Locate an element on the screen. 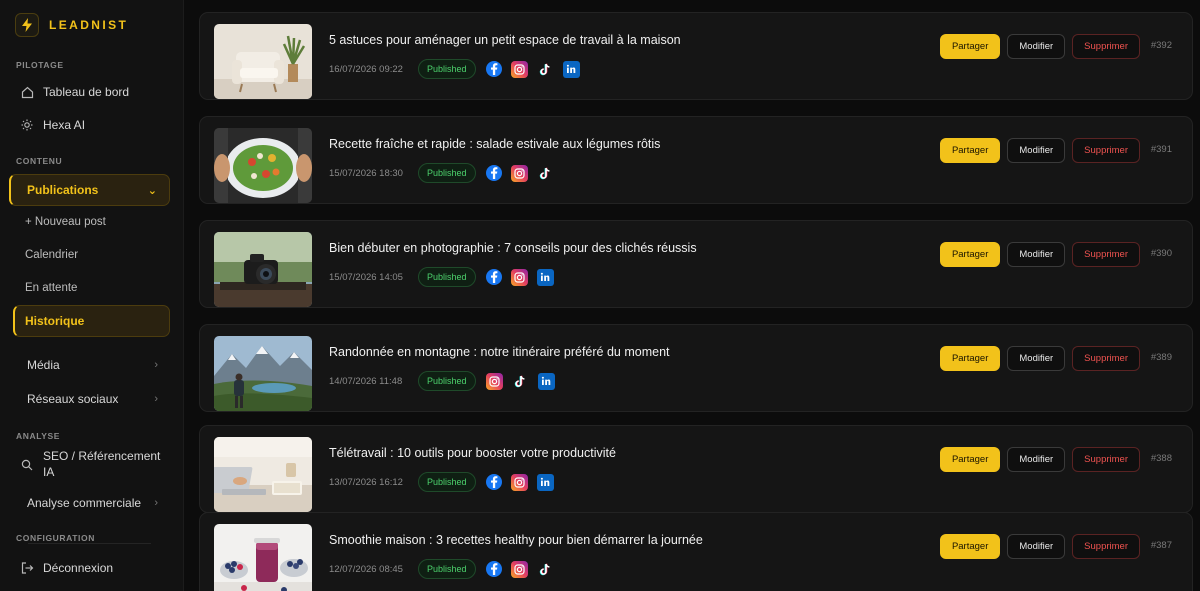  post-date: 13/07/2026 16:12 is located at coordinates (366, 482).